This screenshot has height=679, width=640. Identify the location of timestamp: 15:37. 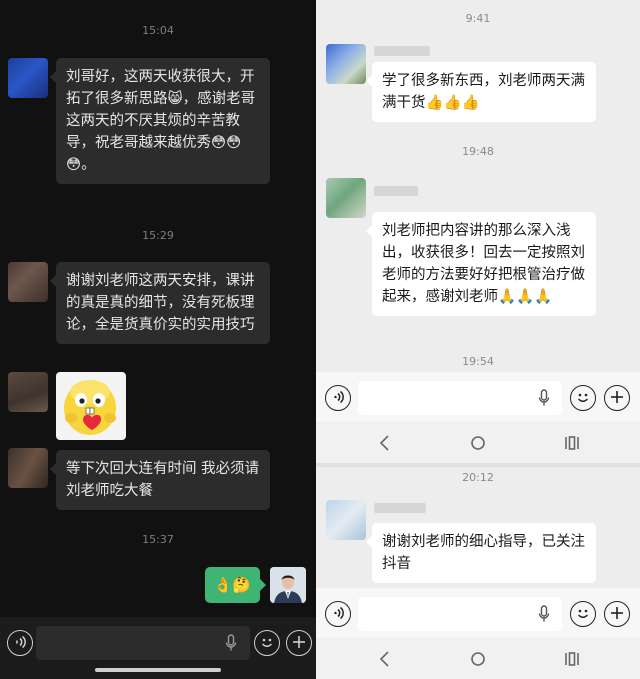
(158, 539).